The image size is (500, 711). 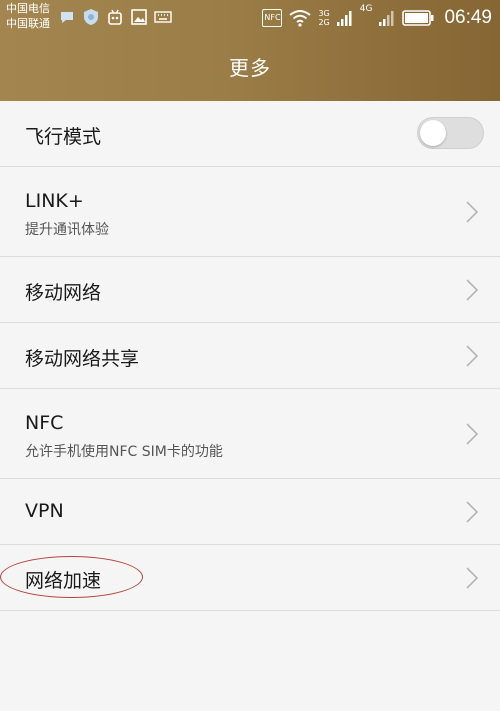 I want to click on notification-icon, so click(x=67, y=17).